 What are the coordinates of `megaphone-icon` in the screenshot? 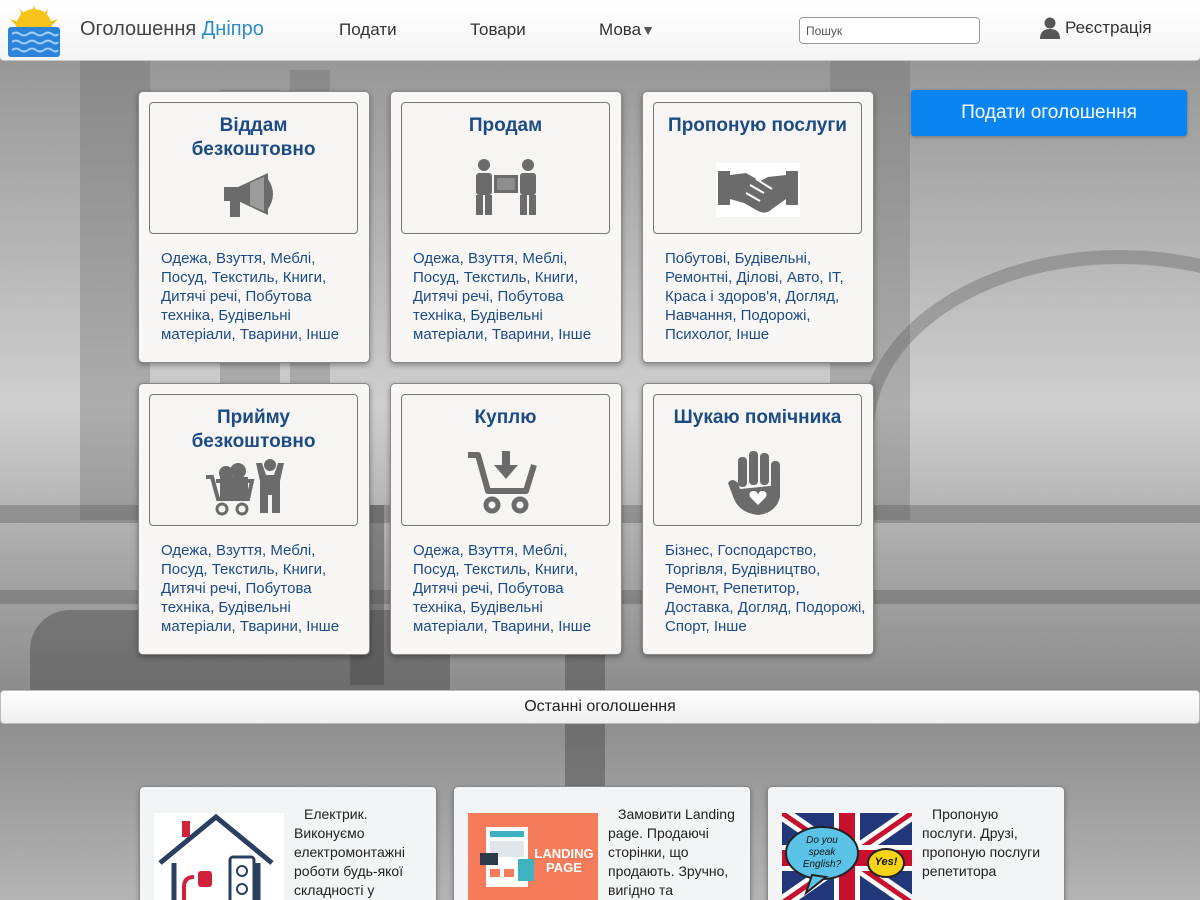 It's located at (248, 195).